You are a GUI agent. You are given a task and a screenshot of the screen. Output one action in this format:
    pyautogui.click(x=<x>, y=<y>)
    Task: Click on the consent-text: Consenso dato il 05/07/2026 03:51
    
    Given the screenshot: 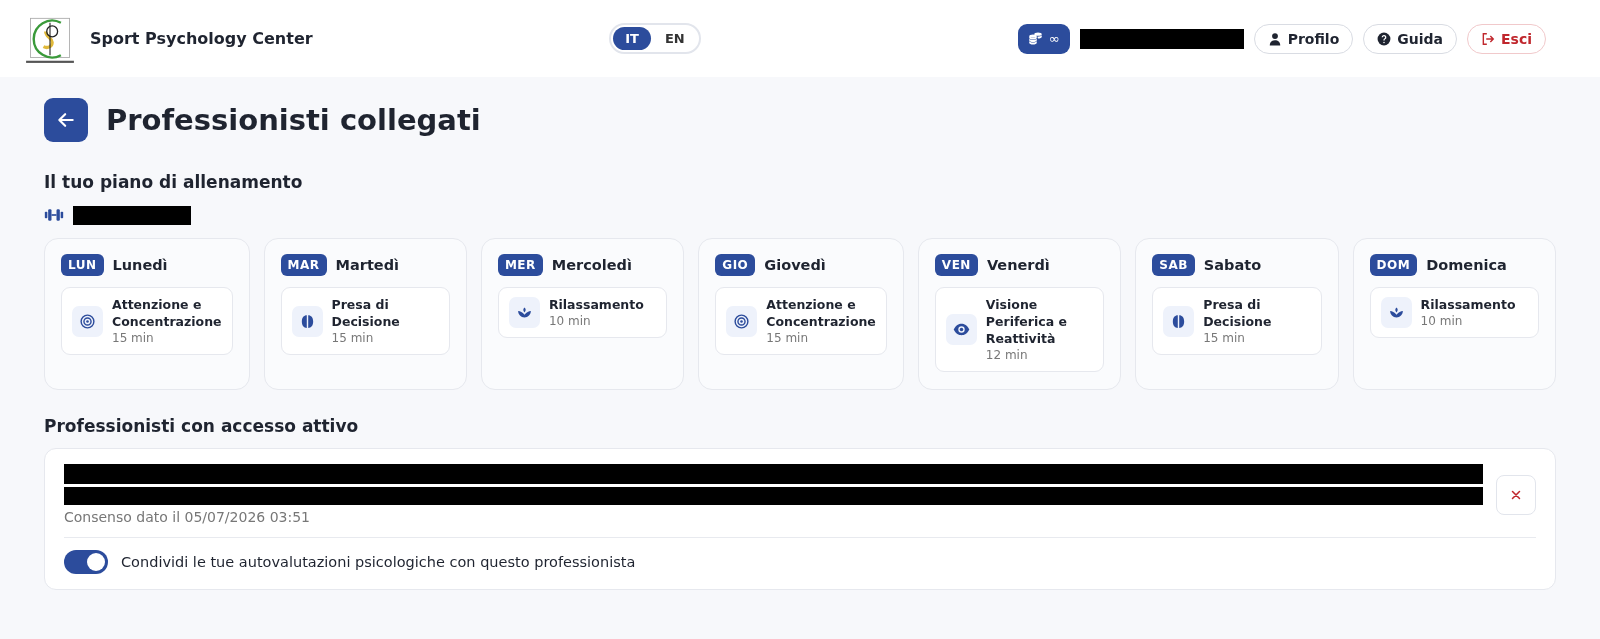 What is the action you would take?
    pyautogui.click(x=187, y=517)
    